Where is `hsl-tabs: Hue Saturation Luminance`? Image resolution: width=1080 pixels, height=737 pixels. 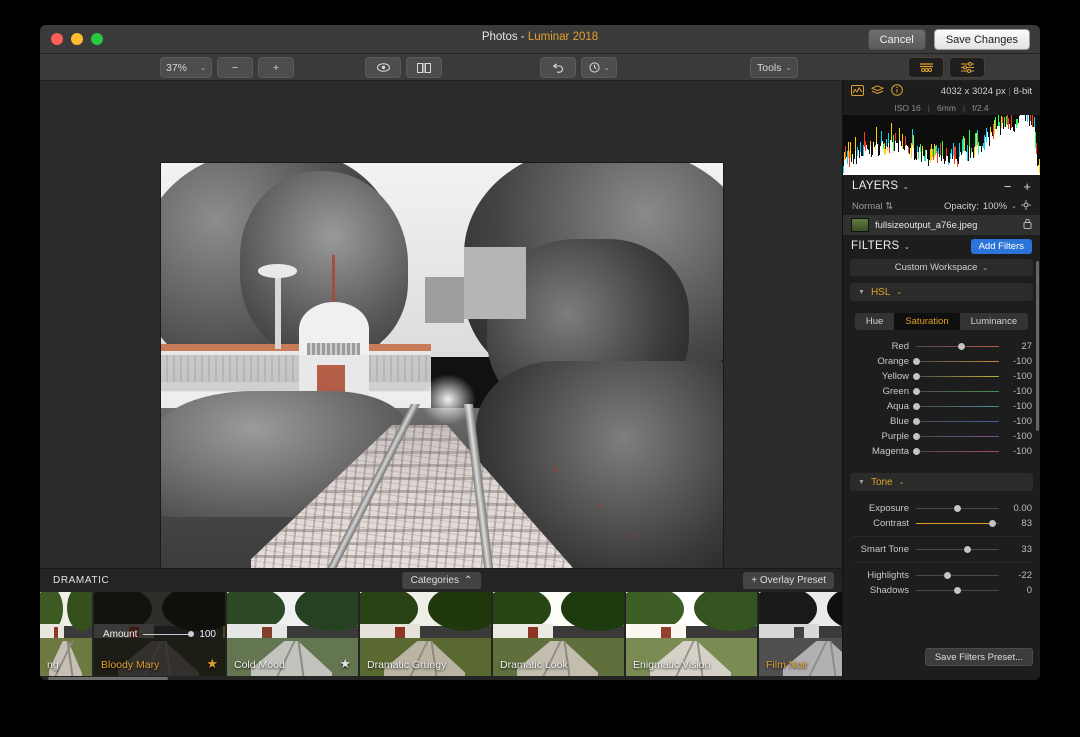 hsl-tabs: Hue Saturation Luminance is located at coordinates (941, 321).